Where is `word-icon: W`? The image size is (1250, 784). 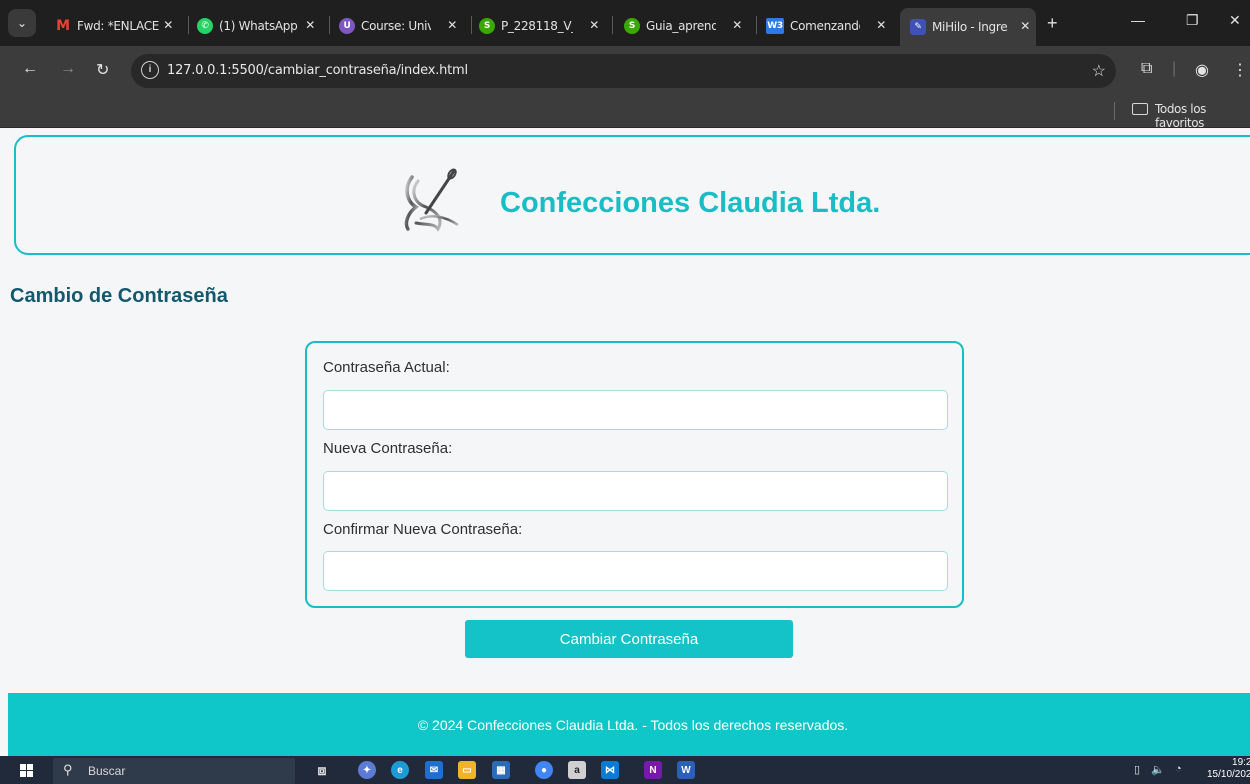 word-icon: W is located at coordinates (686, 770).